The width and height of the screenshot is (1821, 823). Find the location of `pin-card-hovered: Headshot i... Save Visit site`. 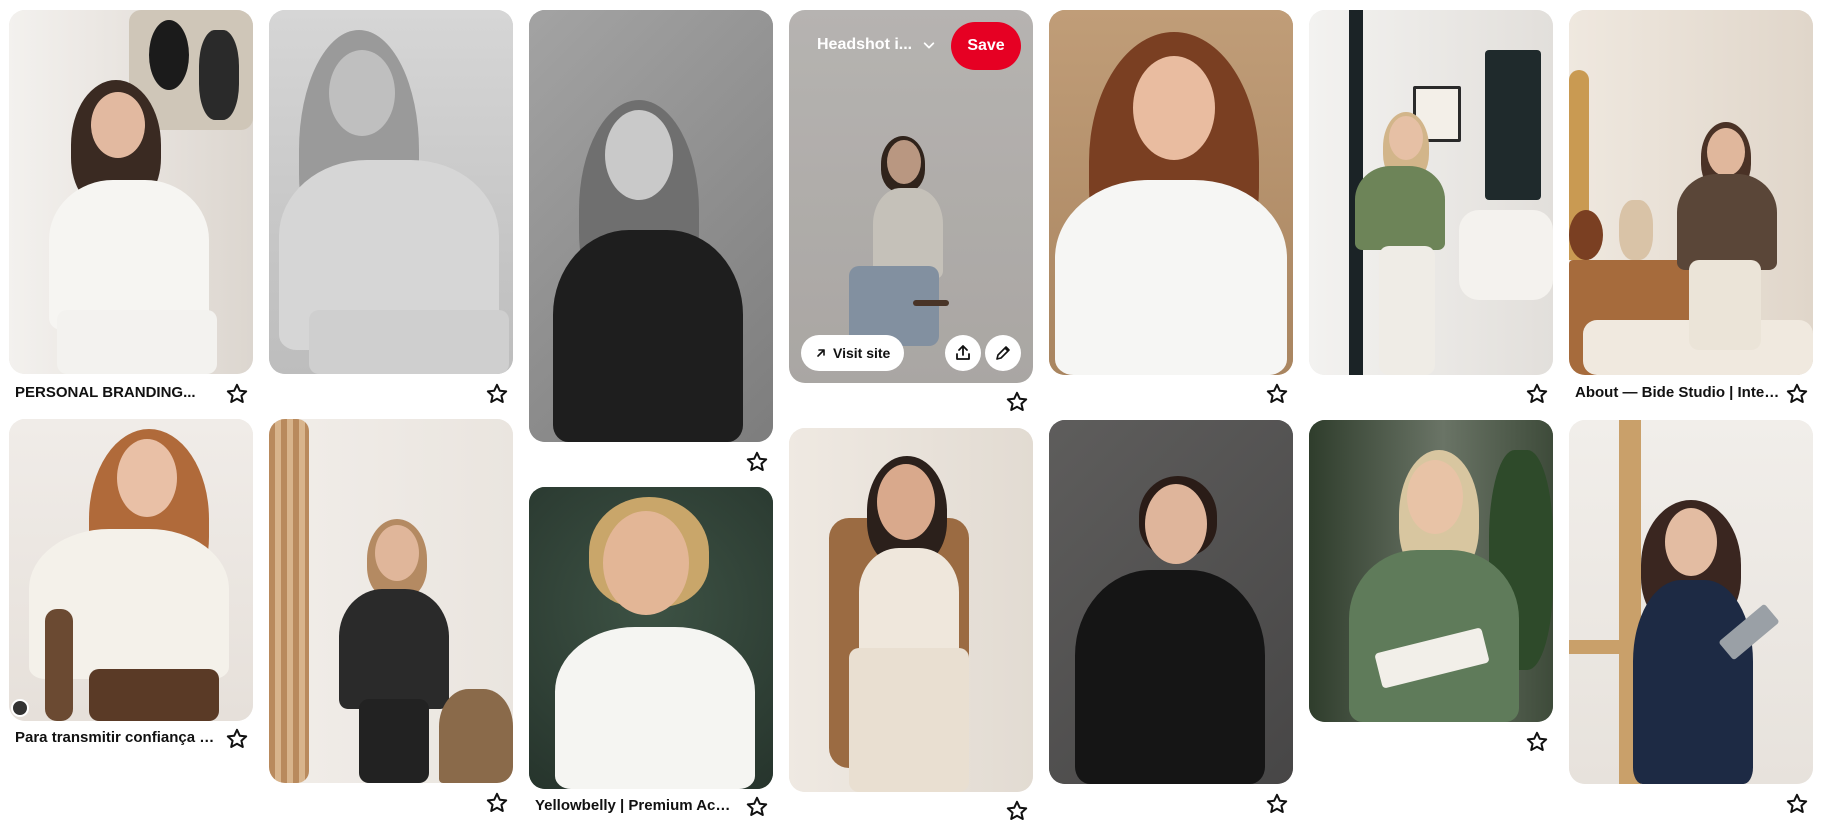

pin-card-hovered: Headshot i... Save Visit site is located at coordinates (911, 211).